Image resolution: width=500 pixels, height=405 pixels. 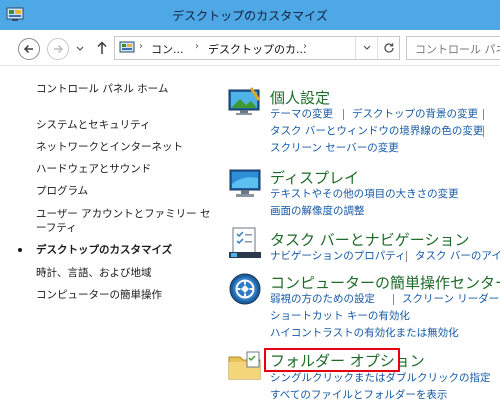 I want to click on task-navigation-properties: ナビゲーションのプロパティ, so click(x=338, y=256).